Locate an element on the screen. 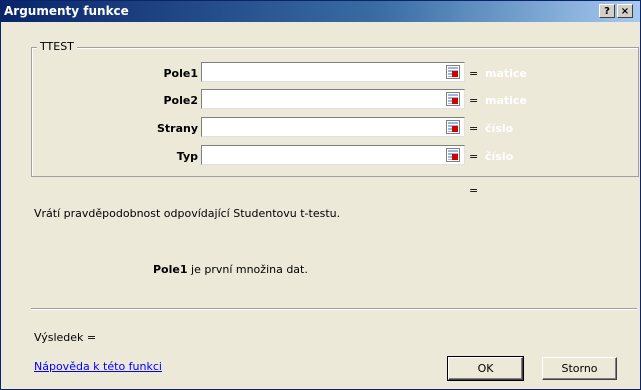 The width and height of the screenshot is (641, 390). argument-description-name: Pole1 is located at coordinates (170, 269).